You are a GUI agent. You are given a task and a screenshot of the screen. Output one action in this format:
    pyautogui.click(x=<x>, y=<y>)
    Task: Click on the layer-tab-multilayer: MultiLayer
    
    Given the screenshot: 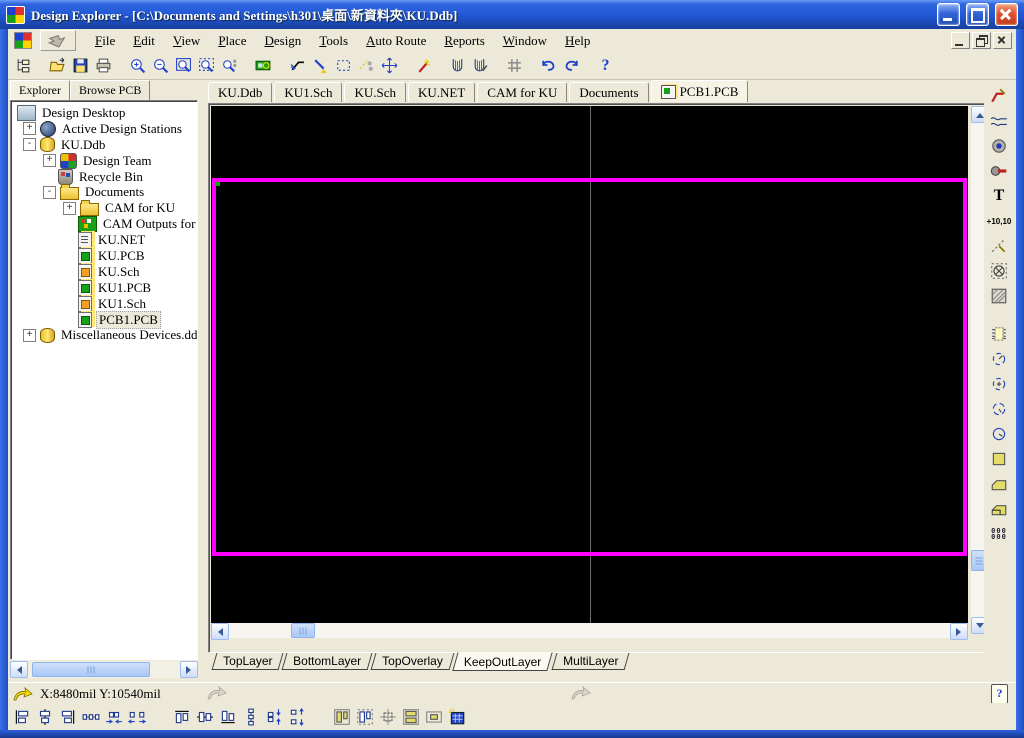 What is the action you would take?
    pyautogui.click(x=590, y=661)
    